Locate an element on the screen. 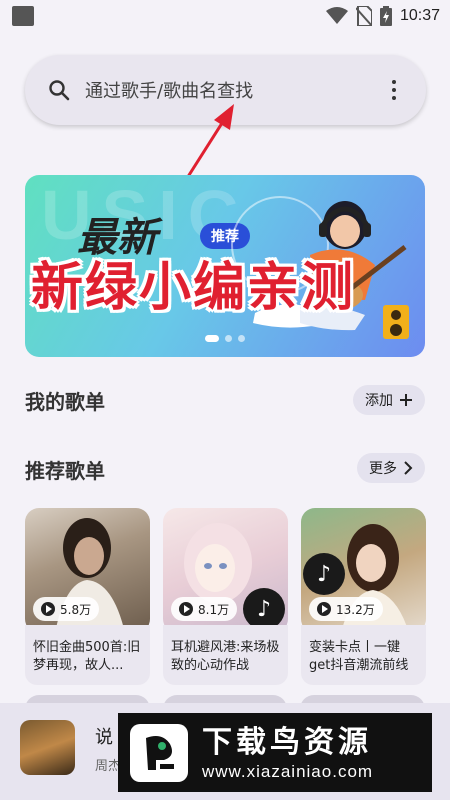 The image size is (450, 800). play-count: 13.2万 is located at coordinates (346, 609).